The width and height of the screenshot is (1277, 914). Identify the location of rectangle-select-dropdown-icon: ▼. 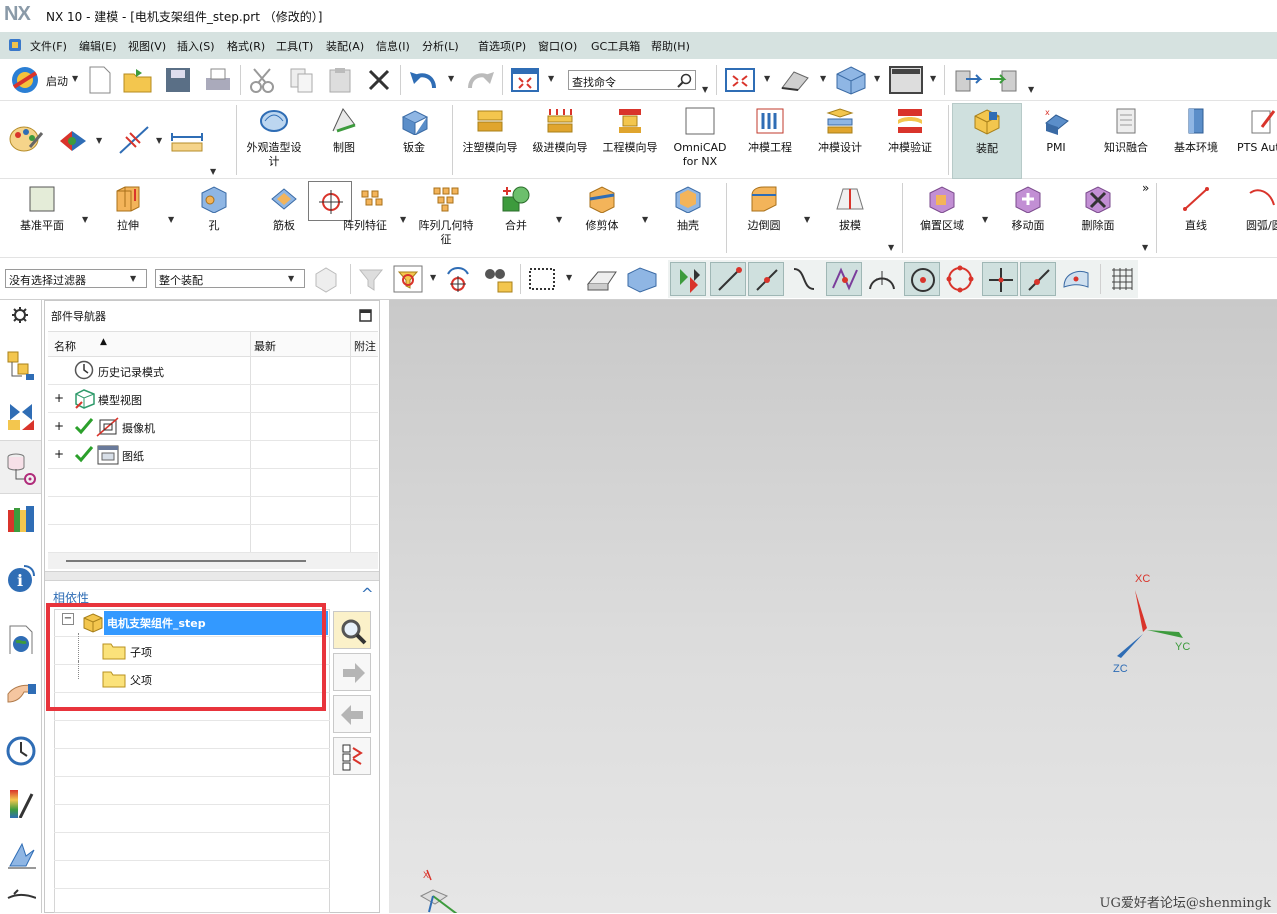
(569, 277).